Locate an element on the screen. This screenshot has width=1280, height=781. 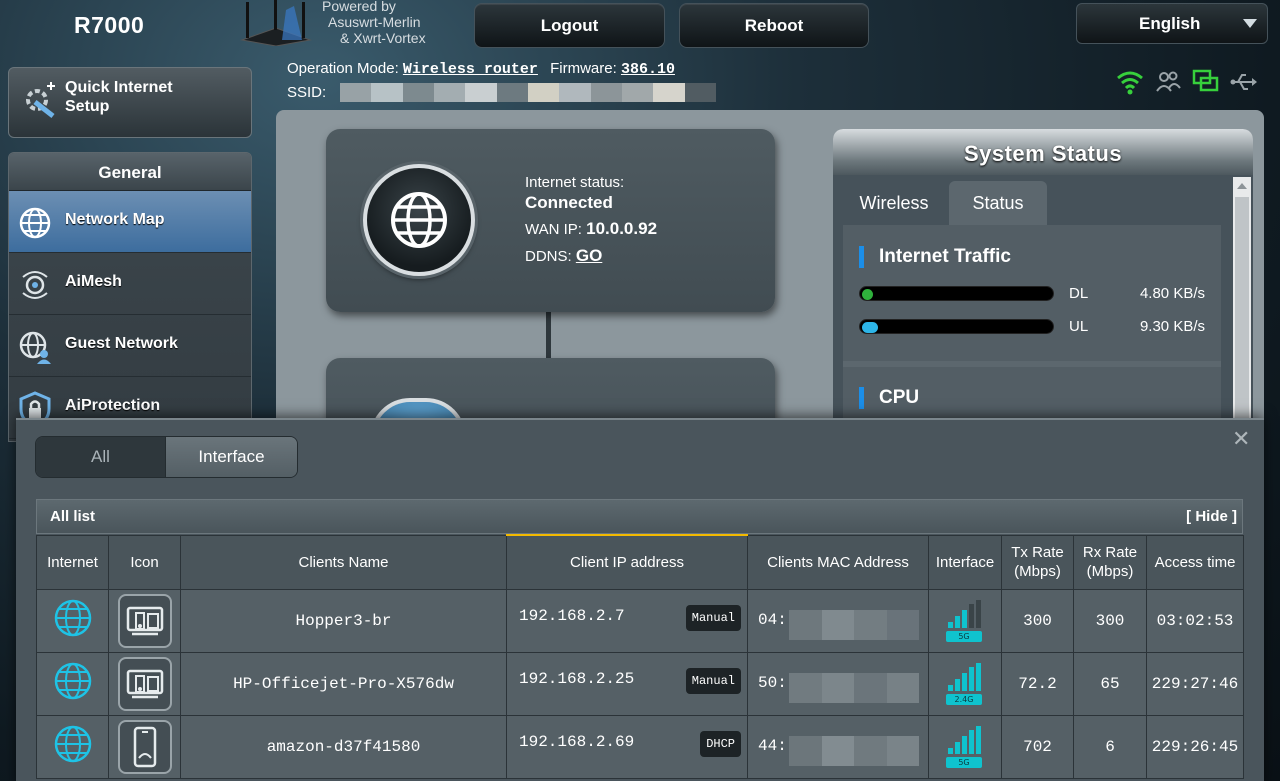
reboot-button: Reboot is located at coordinates (774, 25).